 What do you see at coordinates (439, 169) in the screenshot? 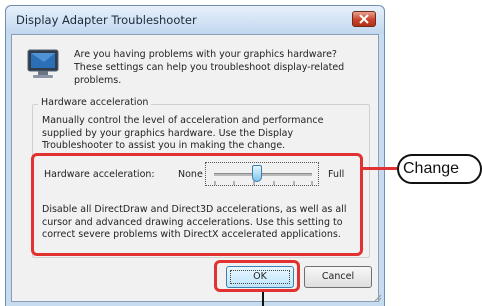
I see `change-callout: Change` at bounding box center [439, 169].